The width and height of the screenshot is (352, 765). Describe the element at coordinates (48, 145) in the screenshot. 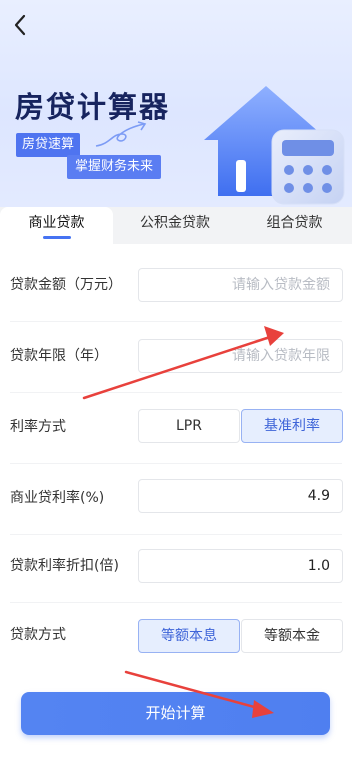

I see `hero-tag-speed: 房贷速算` at that location.